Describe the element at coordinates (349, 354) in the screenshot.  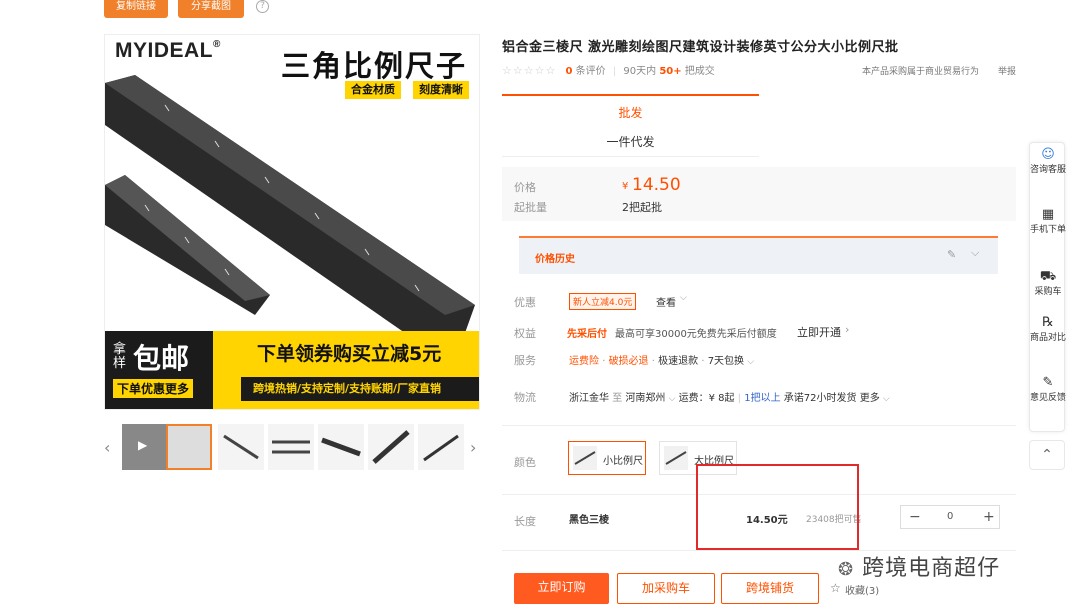
I see `promo-text: 下单领券购买立减5元` at that location.